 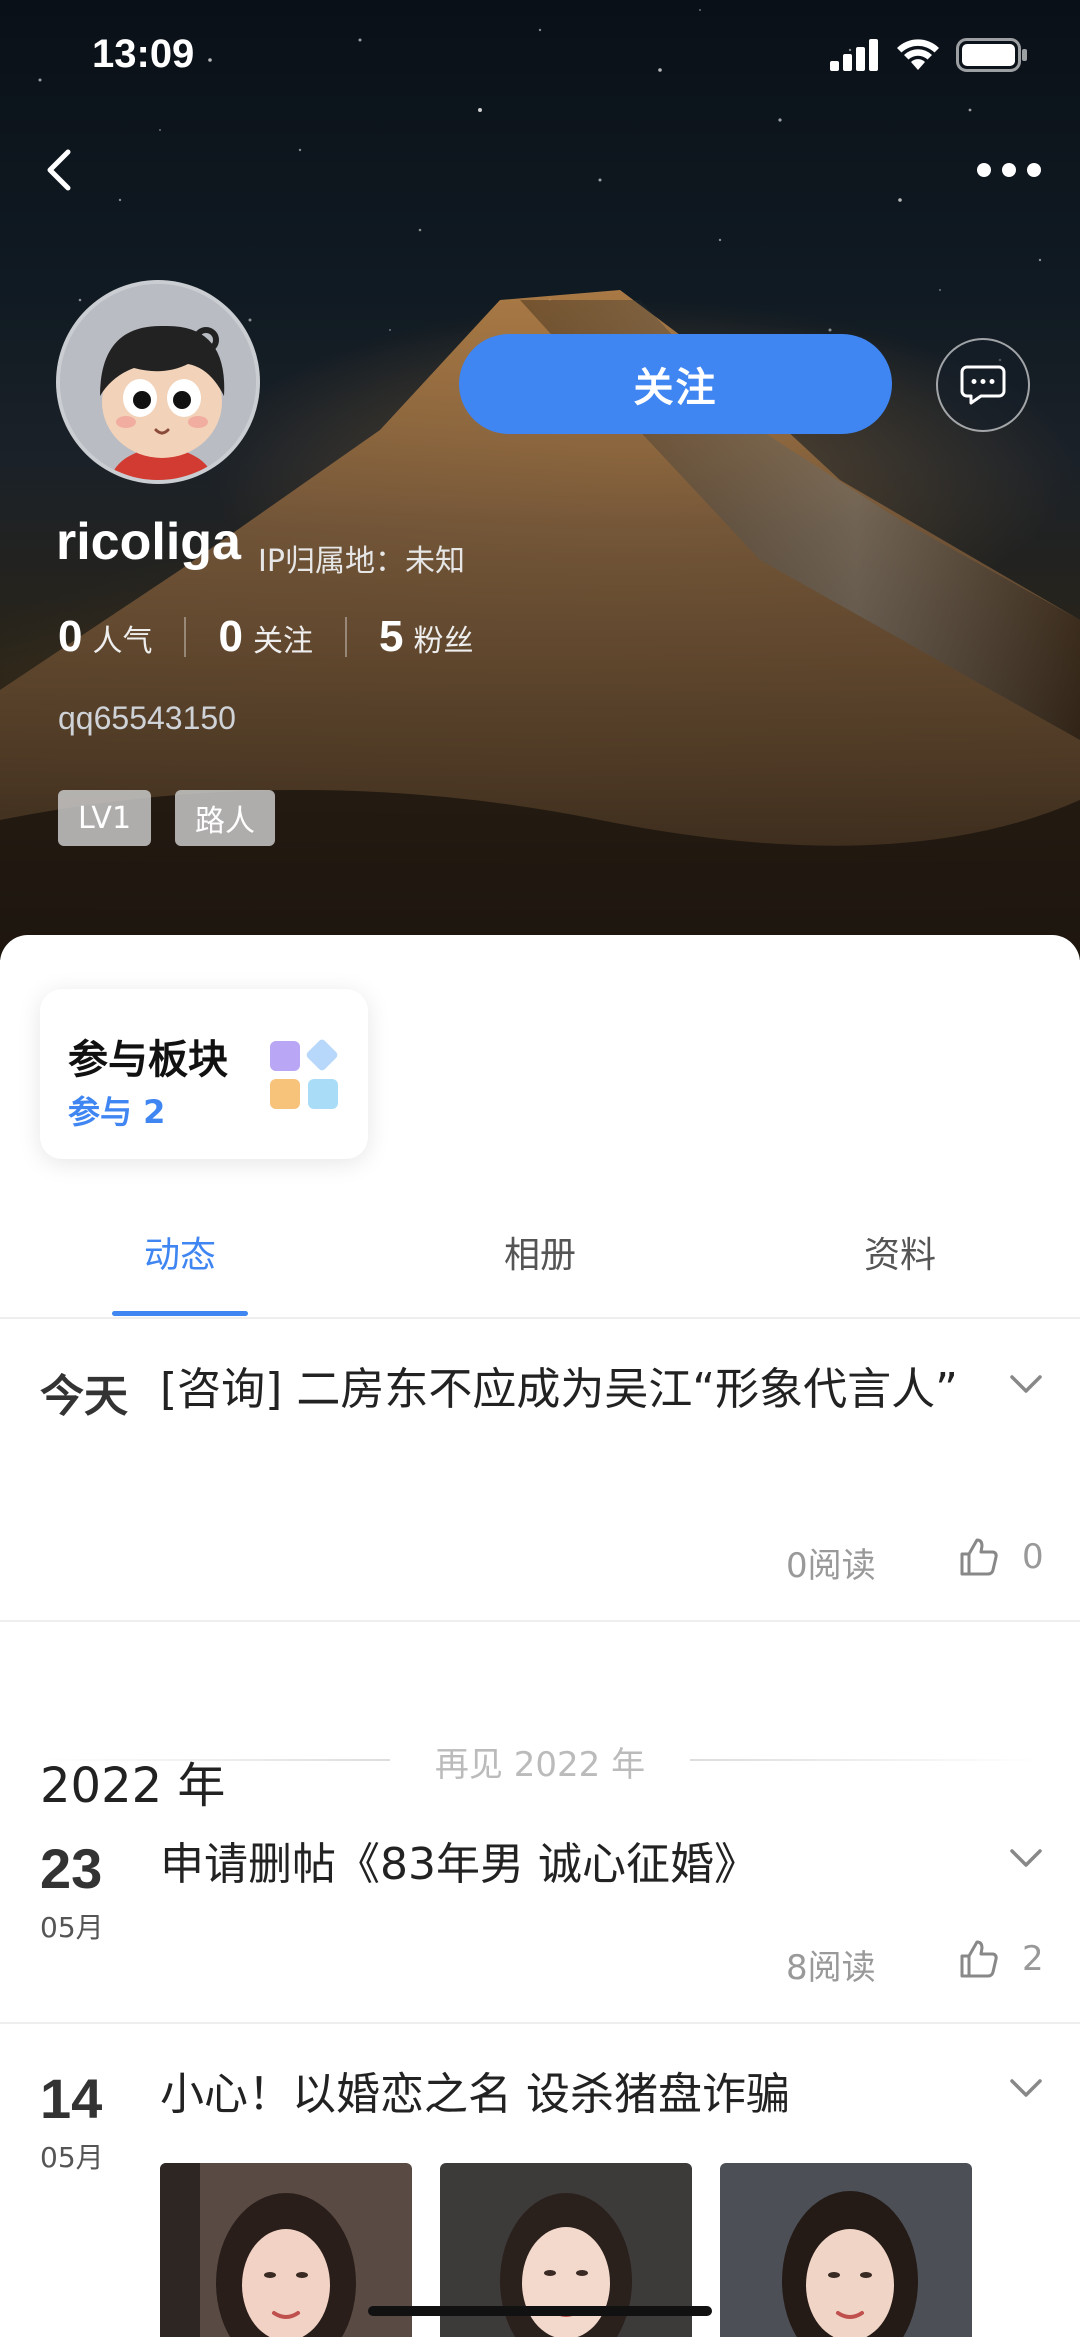 What do you see at coordinates (854, 55) in the screenshot?
I see `signal-icon` at bounding box center [854, 55].